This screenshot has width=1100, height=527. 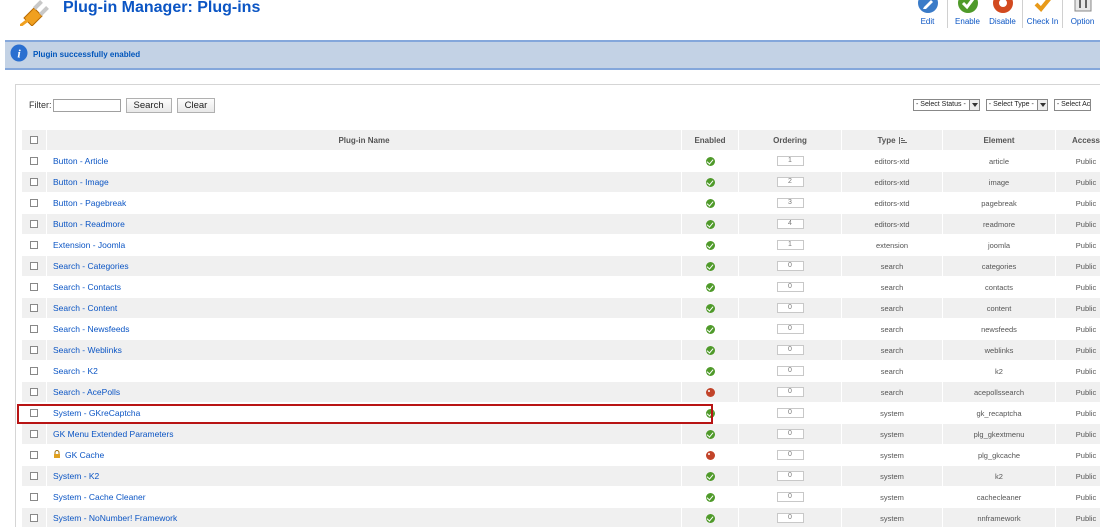 What do you see at coordinates (1082, 15) in the screenshot?
I see `options-button: Option` at bounding box center [1082, 15].